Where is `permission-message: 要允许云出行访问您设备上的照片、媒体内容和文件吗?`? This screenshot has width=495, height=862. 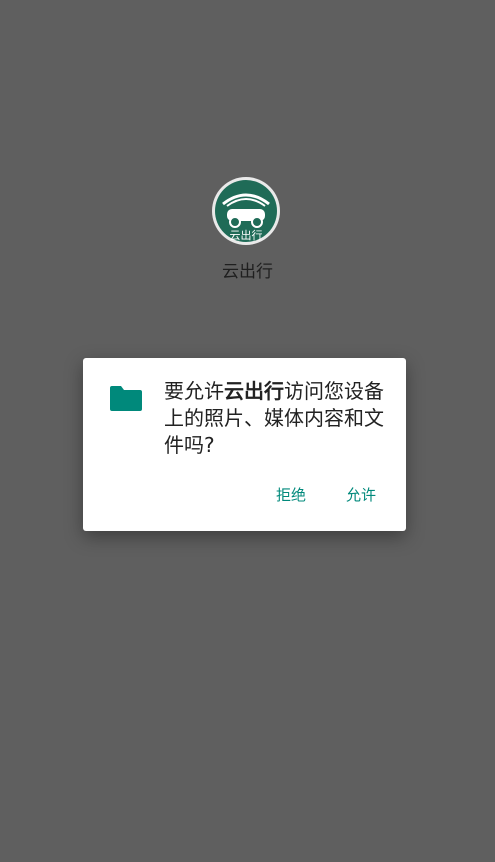
permission-message: 要允许云出行访问您设备上的照片、媒体内容和文件吗? is located at coordinates (280, 418).